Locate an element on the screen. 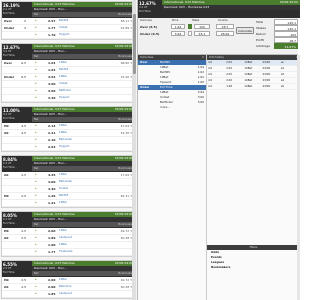 This screenshot has height=300, width=320. odds-value: 2.21 is located at coordinates (52, 133).